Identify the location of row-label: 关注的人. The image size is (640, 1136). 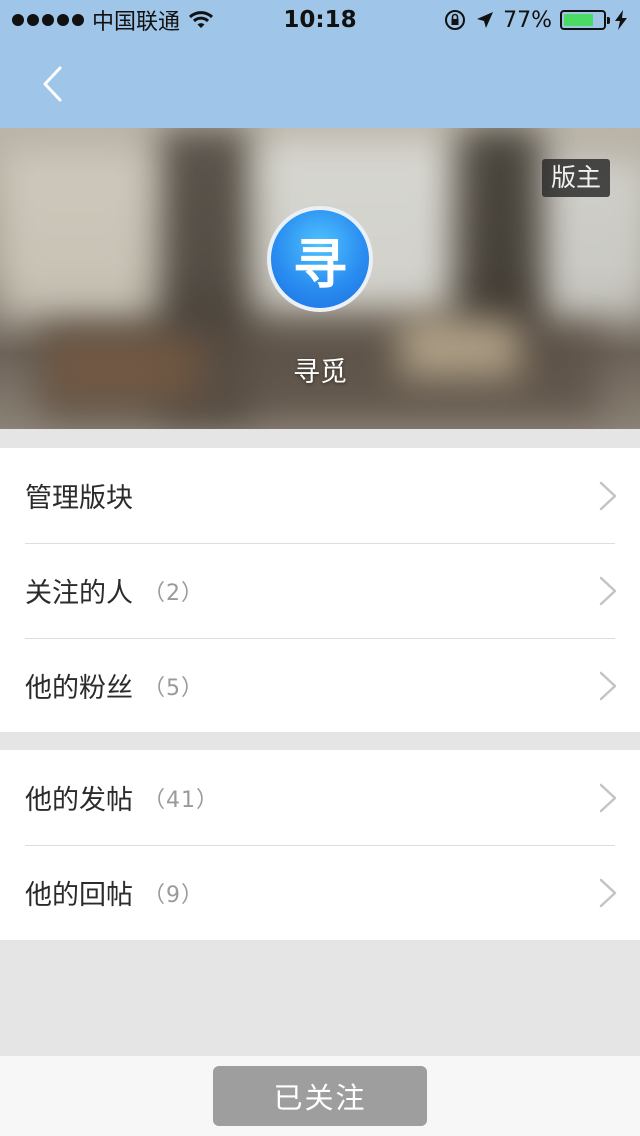
(79, 593).